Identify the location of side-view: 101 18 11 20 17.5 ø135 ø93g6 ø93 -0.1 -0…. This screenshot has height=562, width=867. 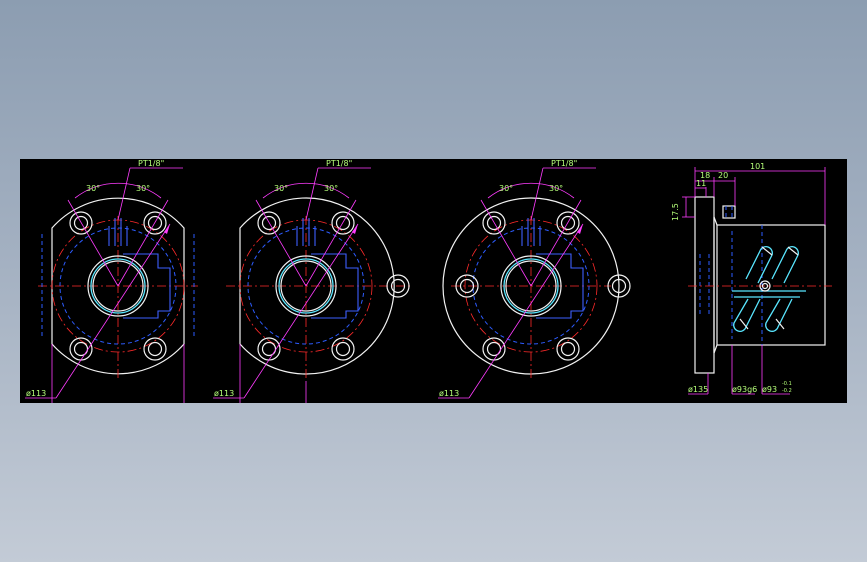
(751, 278).